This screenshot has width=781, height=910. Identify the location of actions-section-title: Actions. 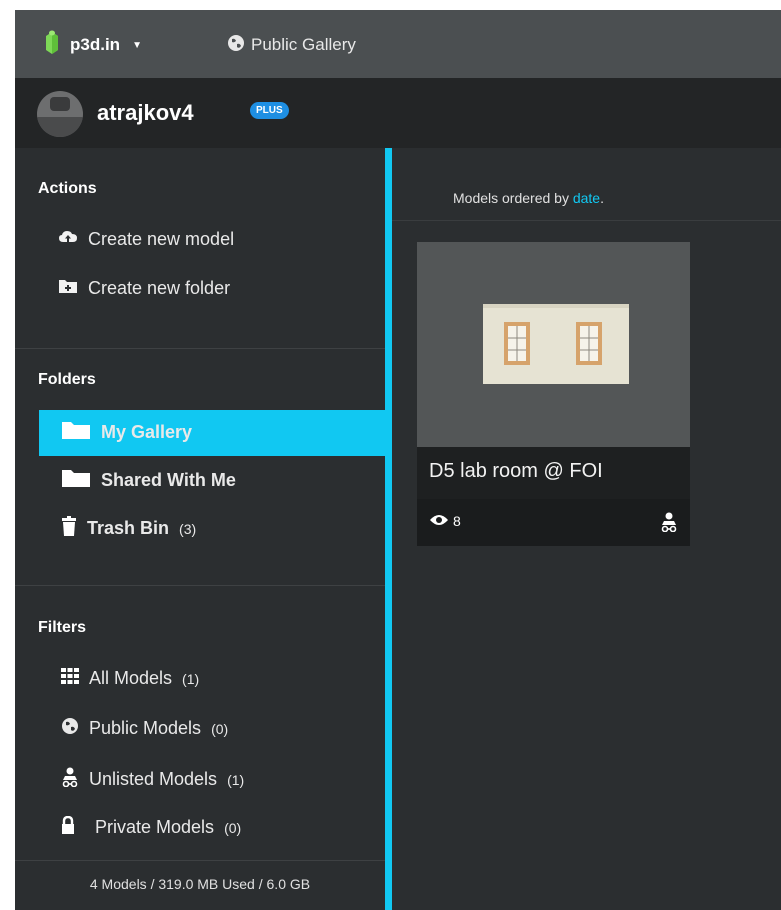
(67, 188).